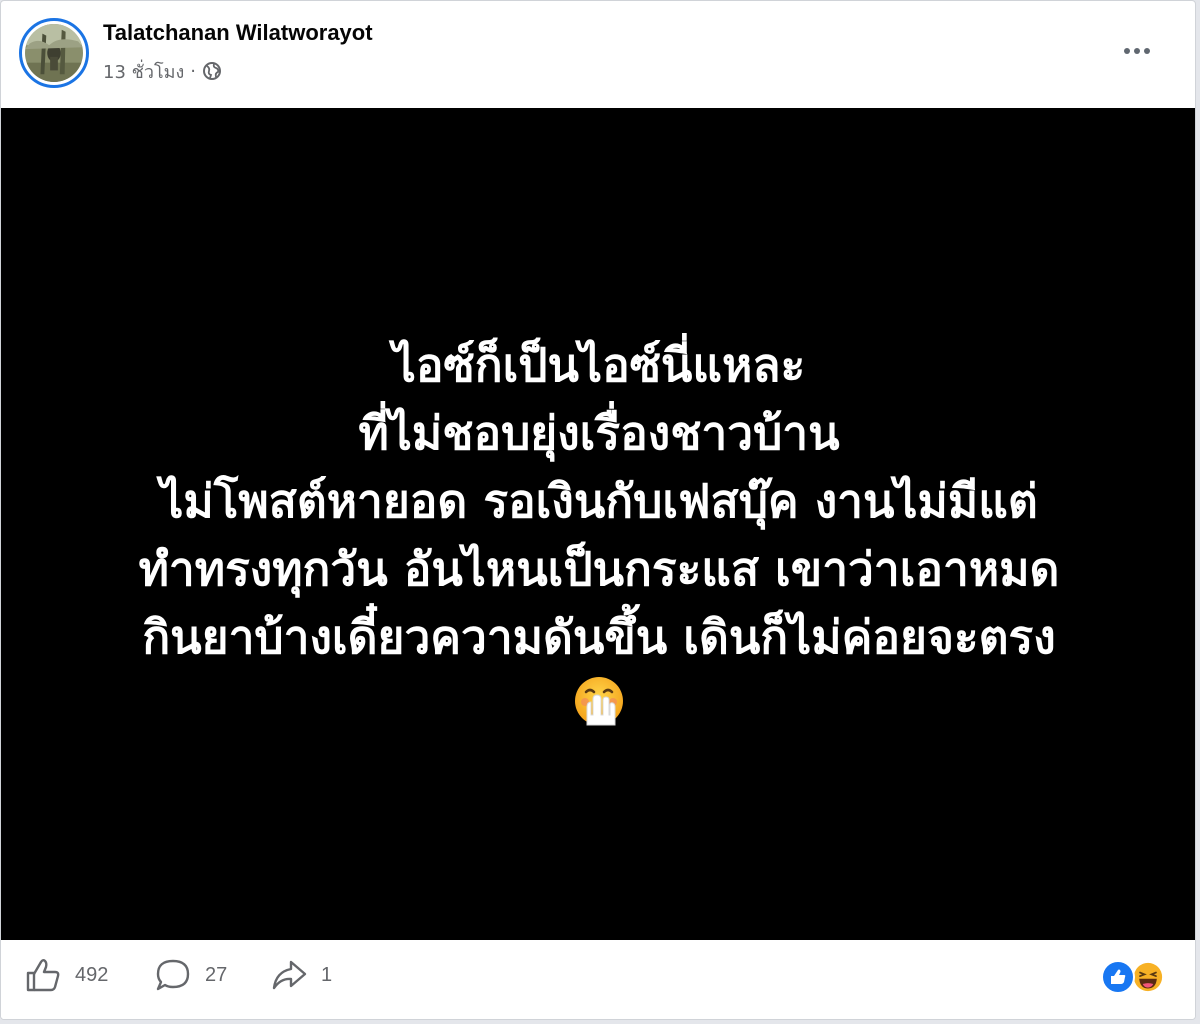  I want to click on like-reaction-icon, so click(1118, 977).